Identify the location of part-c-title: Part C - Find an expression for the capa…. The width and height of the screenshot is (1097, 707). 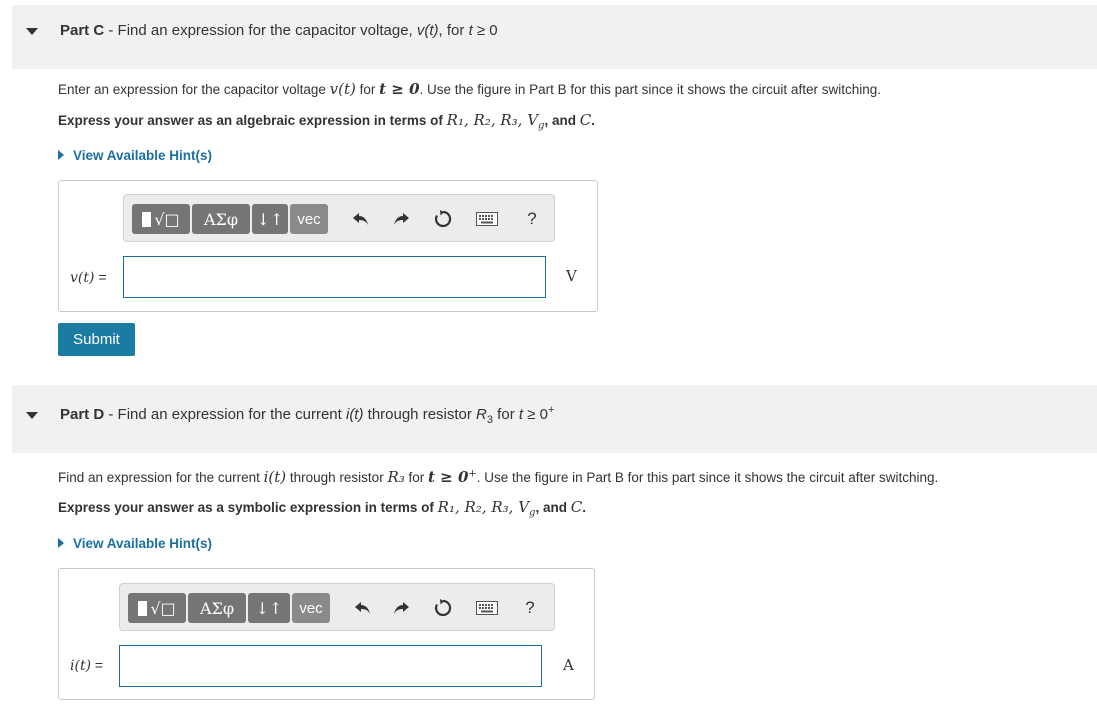
(279, 30).